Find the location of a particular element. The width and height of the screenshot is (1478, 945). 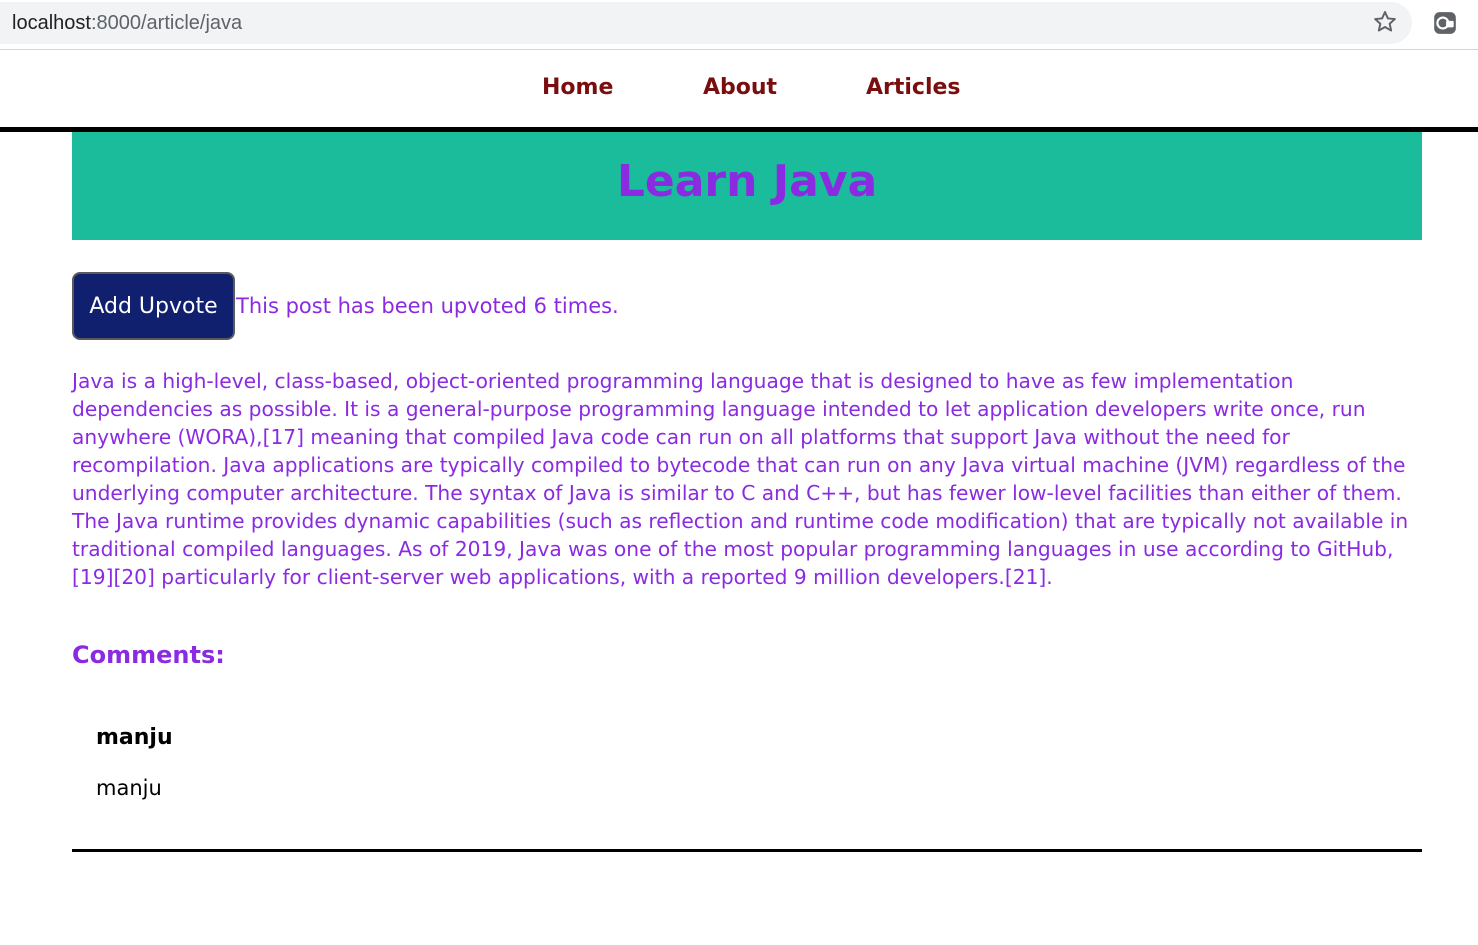

nav-link-home: Home is located at coordinates (577, 87).